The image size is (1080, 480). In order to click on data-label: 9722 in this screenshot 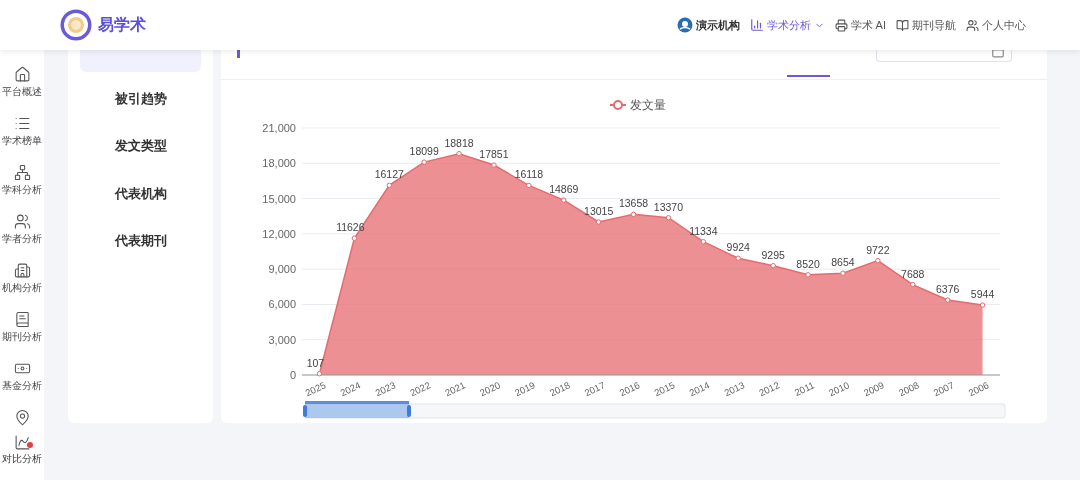, I will do `click(878, 249)`.